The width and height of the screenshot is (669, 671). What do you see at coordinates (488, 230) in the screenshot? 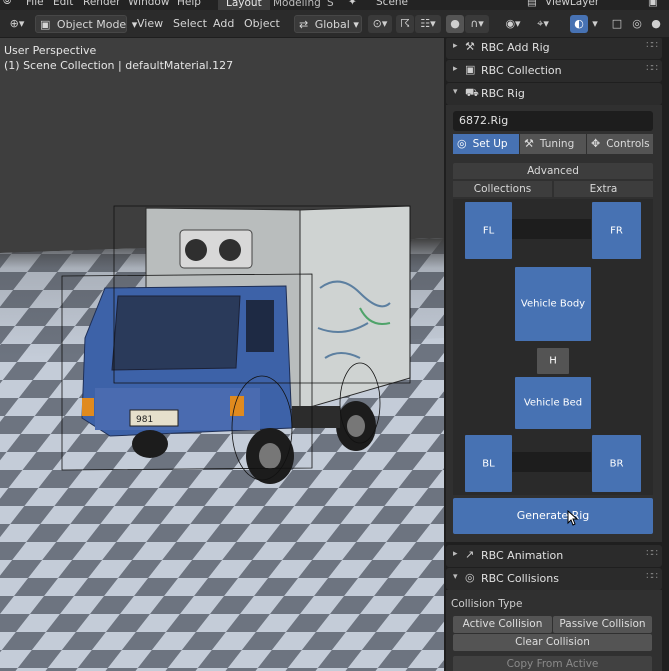
I see `bone-fl-button: FL` at bounding box center [488, 230].